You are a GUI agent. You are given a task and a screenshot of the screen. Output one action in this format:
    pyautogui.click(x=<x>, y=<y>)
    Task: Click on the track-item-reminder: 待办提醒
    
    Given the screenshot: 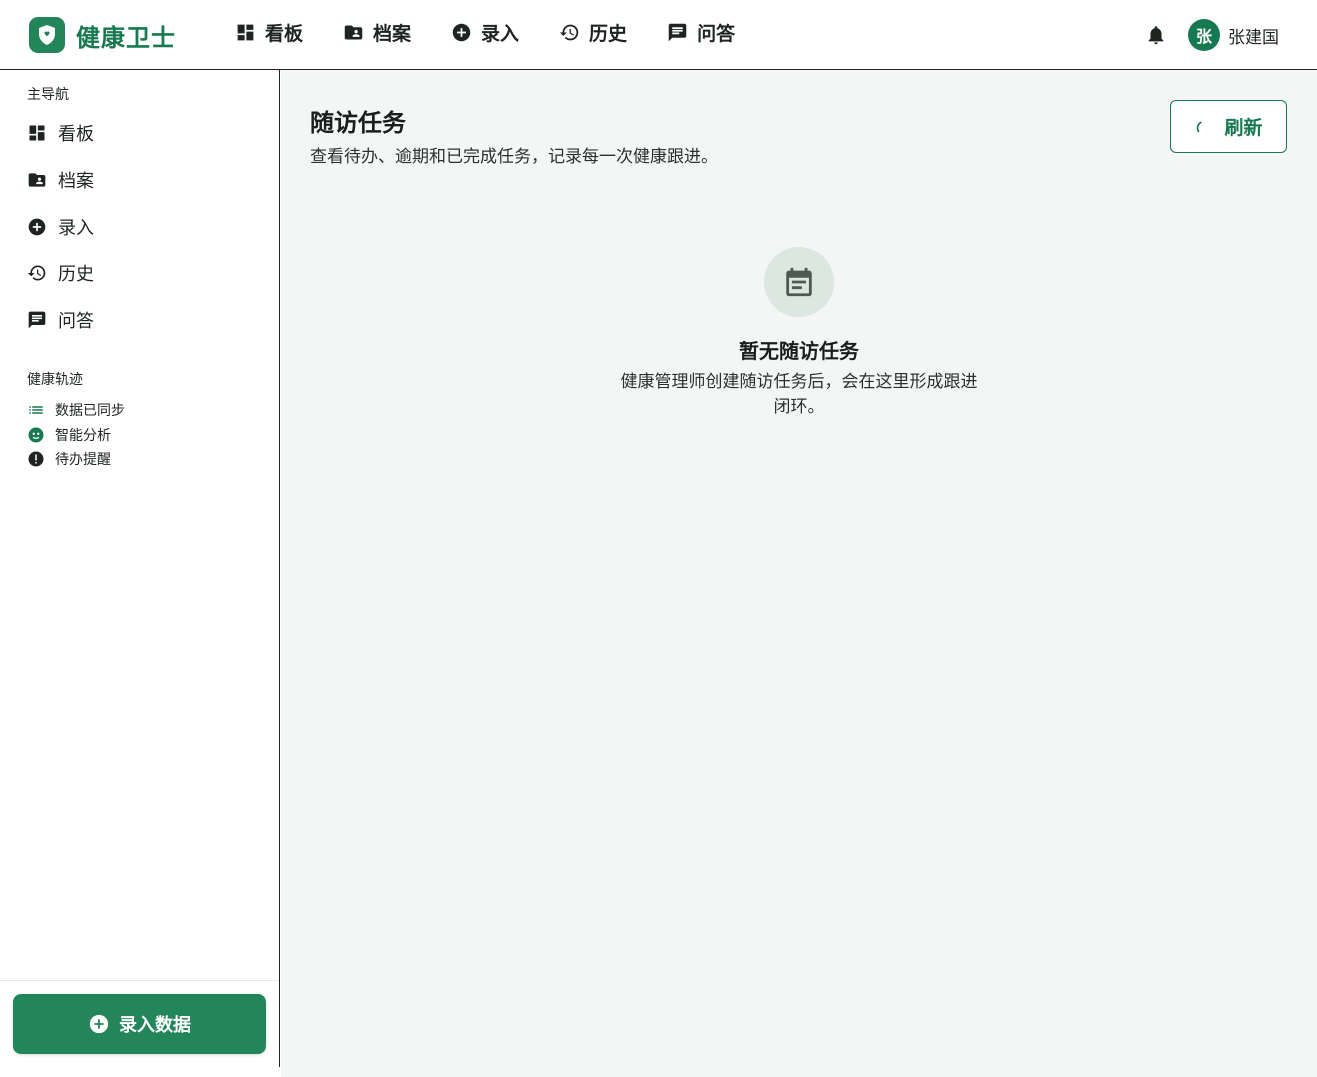 What is the action you would take?
    pyautogui.click(x=69, y=459)
    